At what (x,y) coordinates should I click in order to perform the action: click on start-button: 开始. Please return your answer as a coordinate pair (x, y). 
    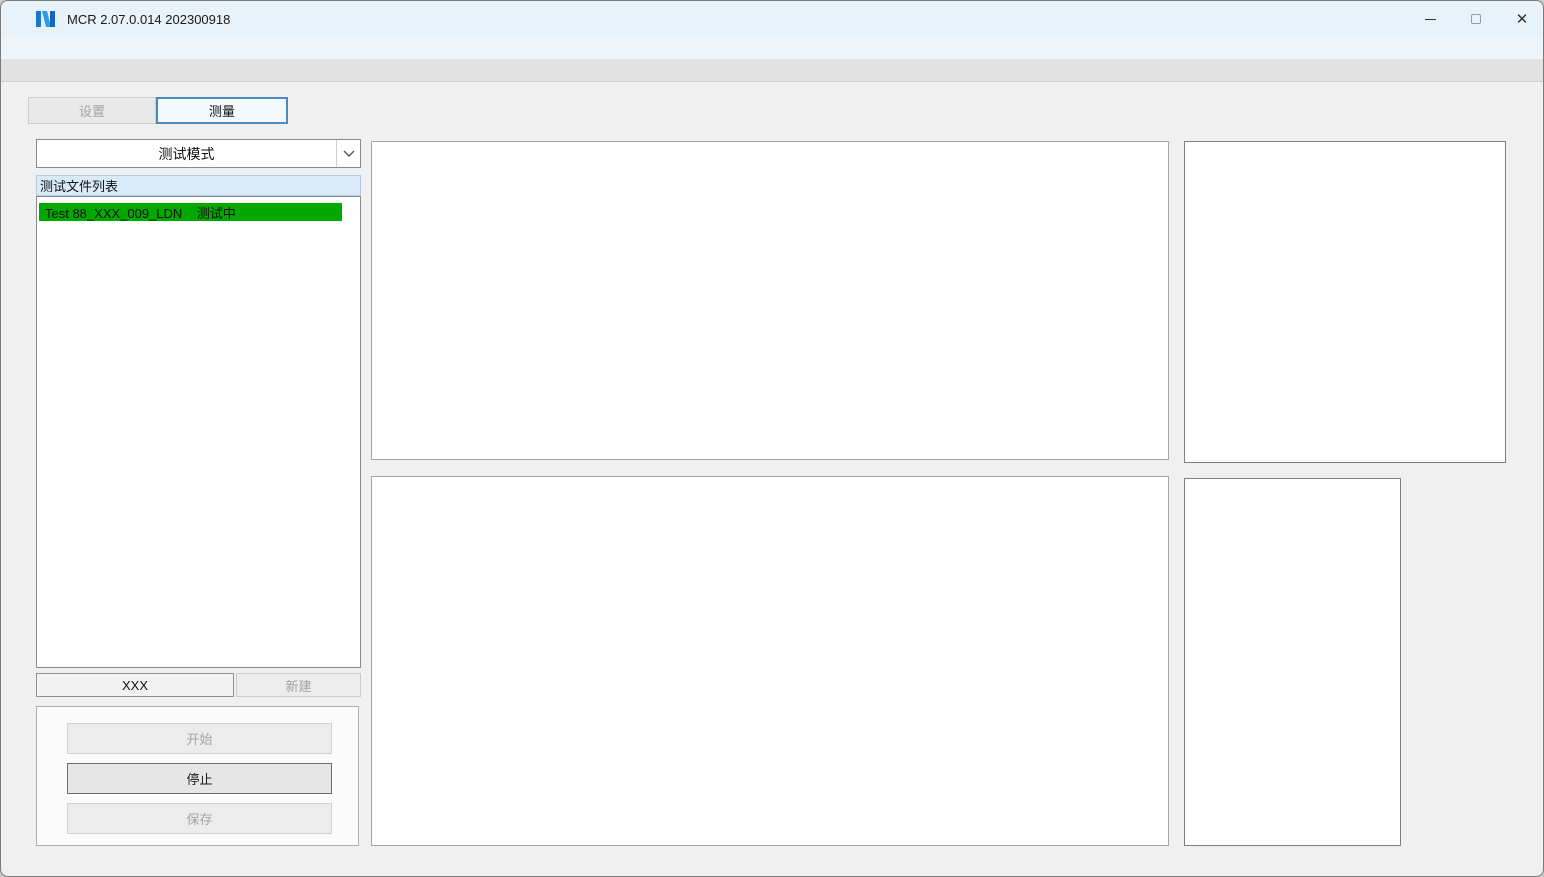
    Looking at the image, I should click on (199, 738).